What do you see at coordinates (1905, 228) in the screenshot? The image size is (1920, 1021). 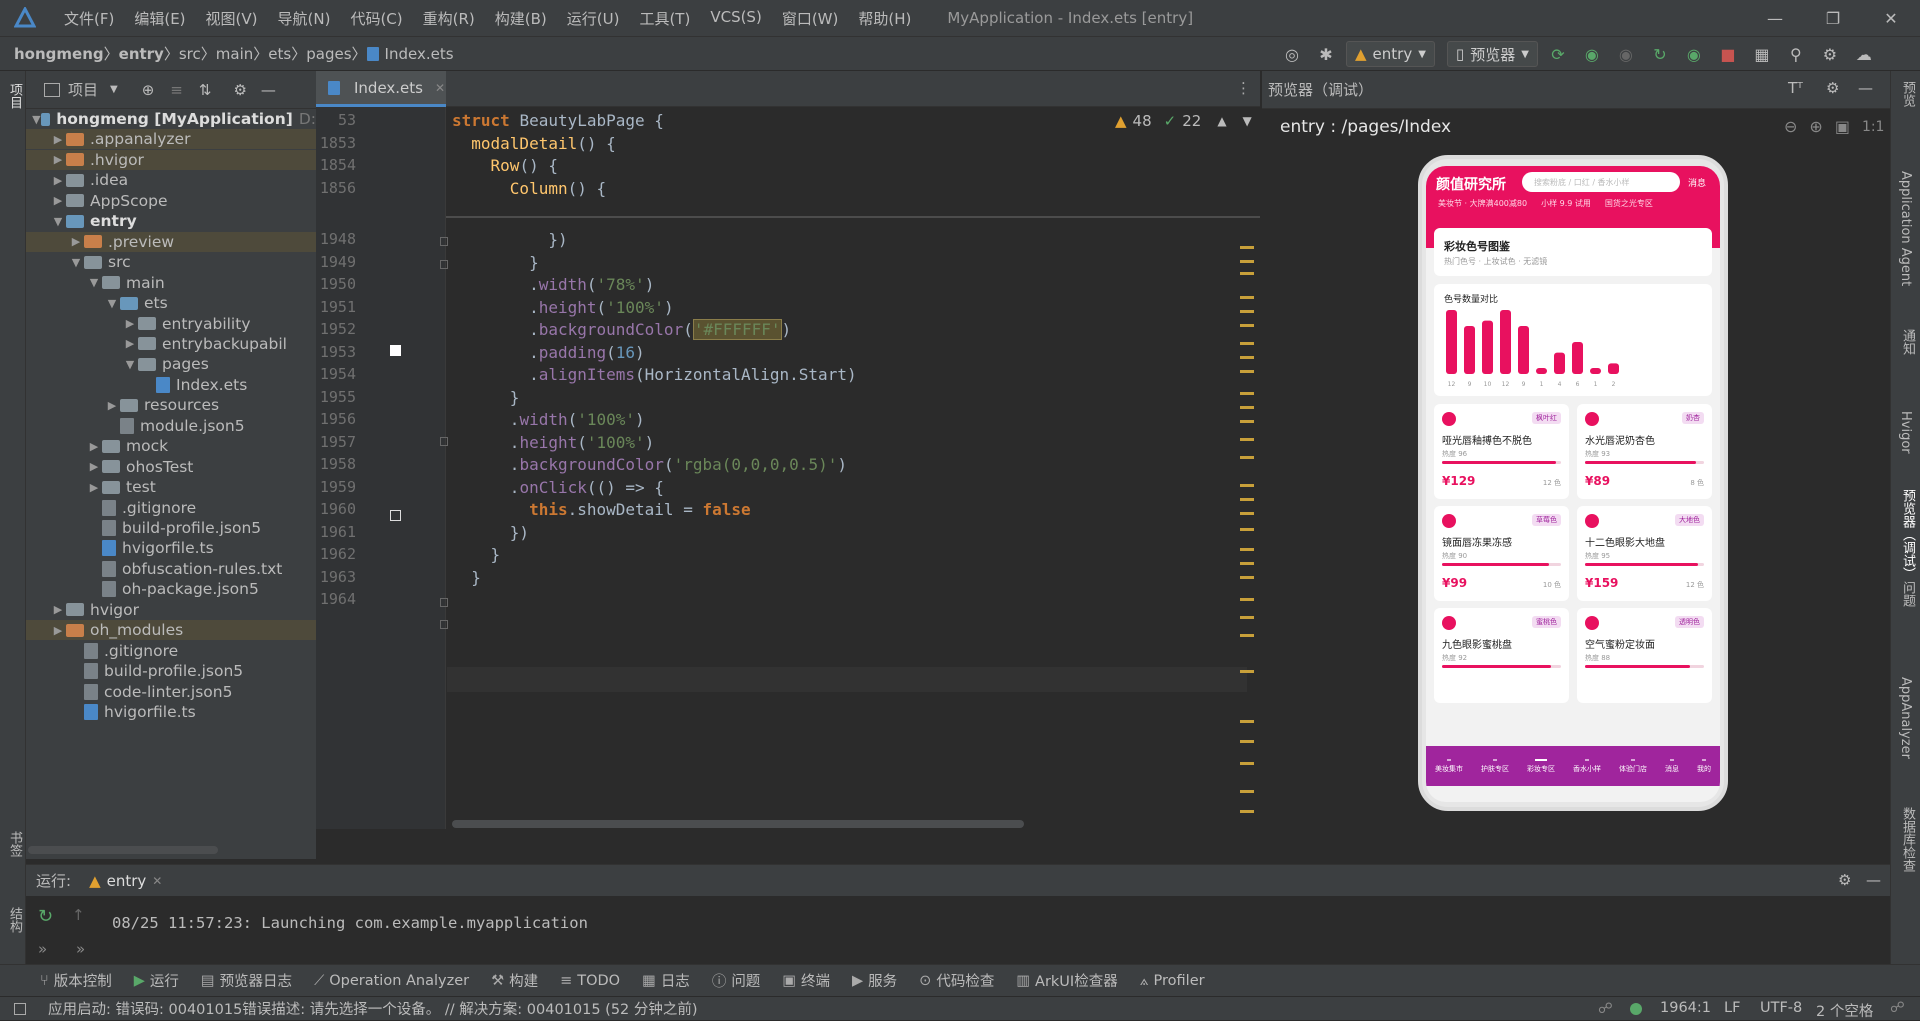 I see `right-tool-tab: Application Agent` at bounding box center [1905, 228].